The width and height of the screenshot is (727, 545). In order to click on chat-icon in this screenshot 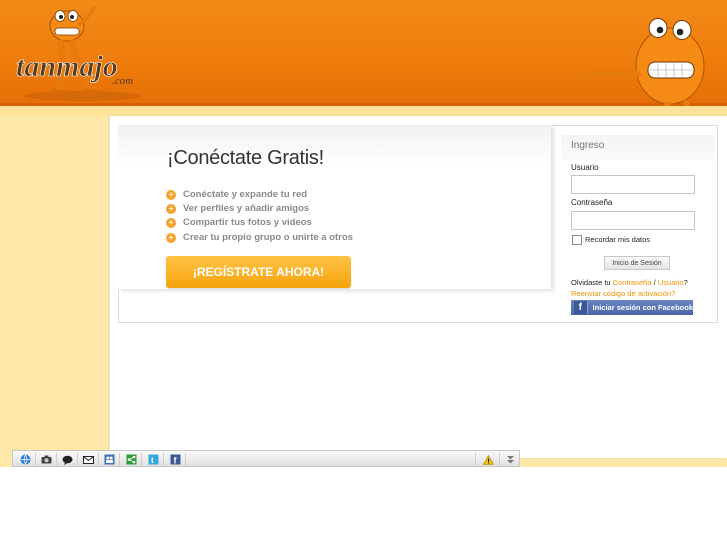, I will do `click(67, 459)`.